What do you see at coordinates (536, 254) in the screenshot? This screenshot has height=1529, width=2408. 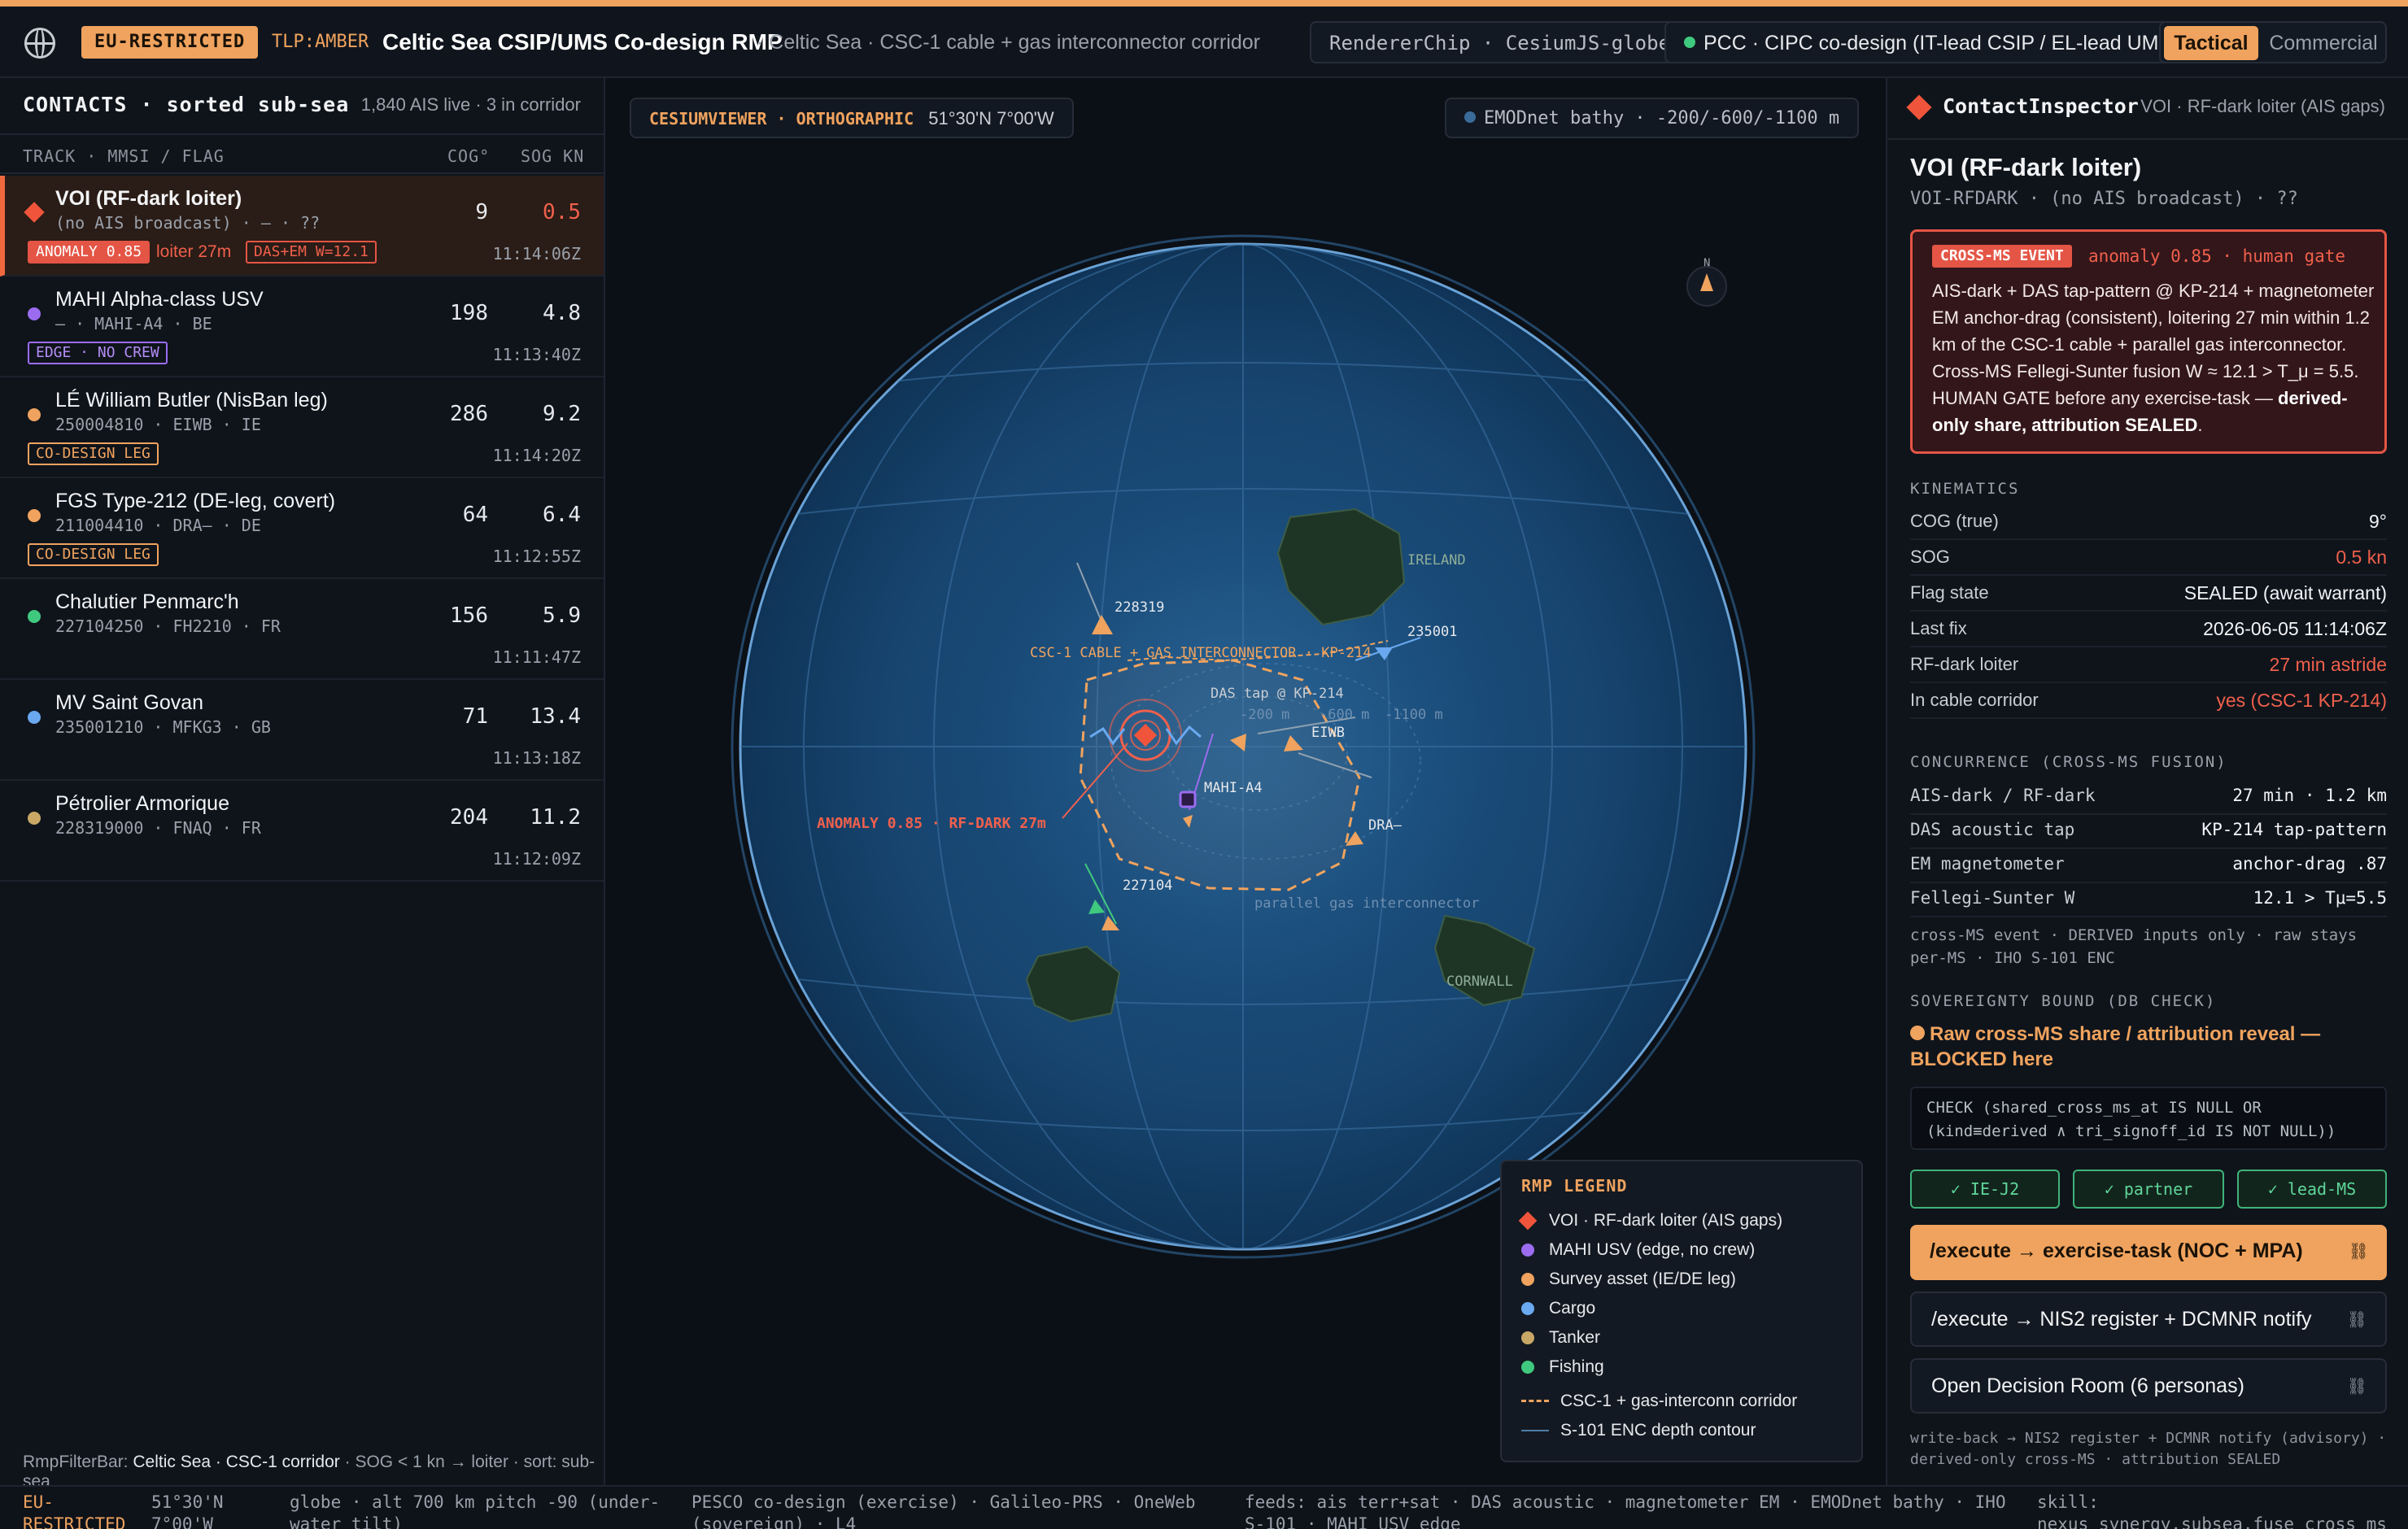 I see `contact-time: 11:14:06Z` at bounding box center [536, 254].